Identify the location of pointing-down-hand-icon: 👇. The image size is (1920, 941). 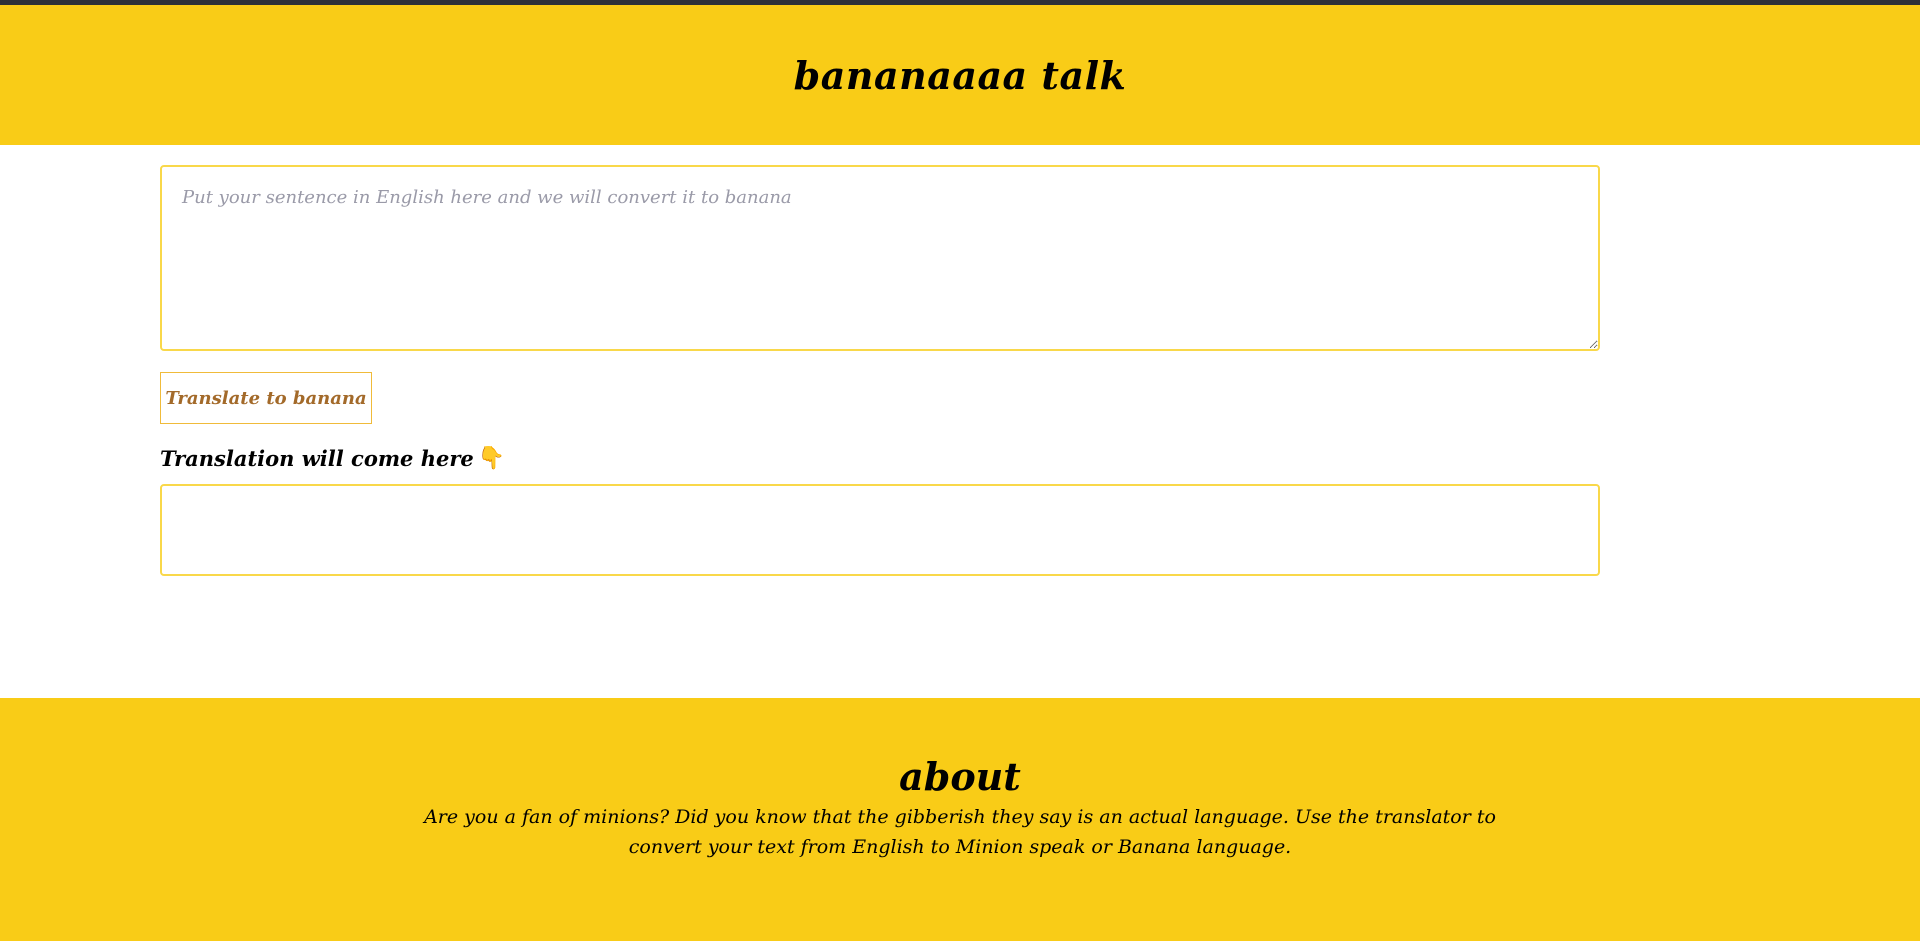
(491, 458).